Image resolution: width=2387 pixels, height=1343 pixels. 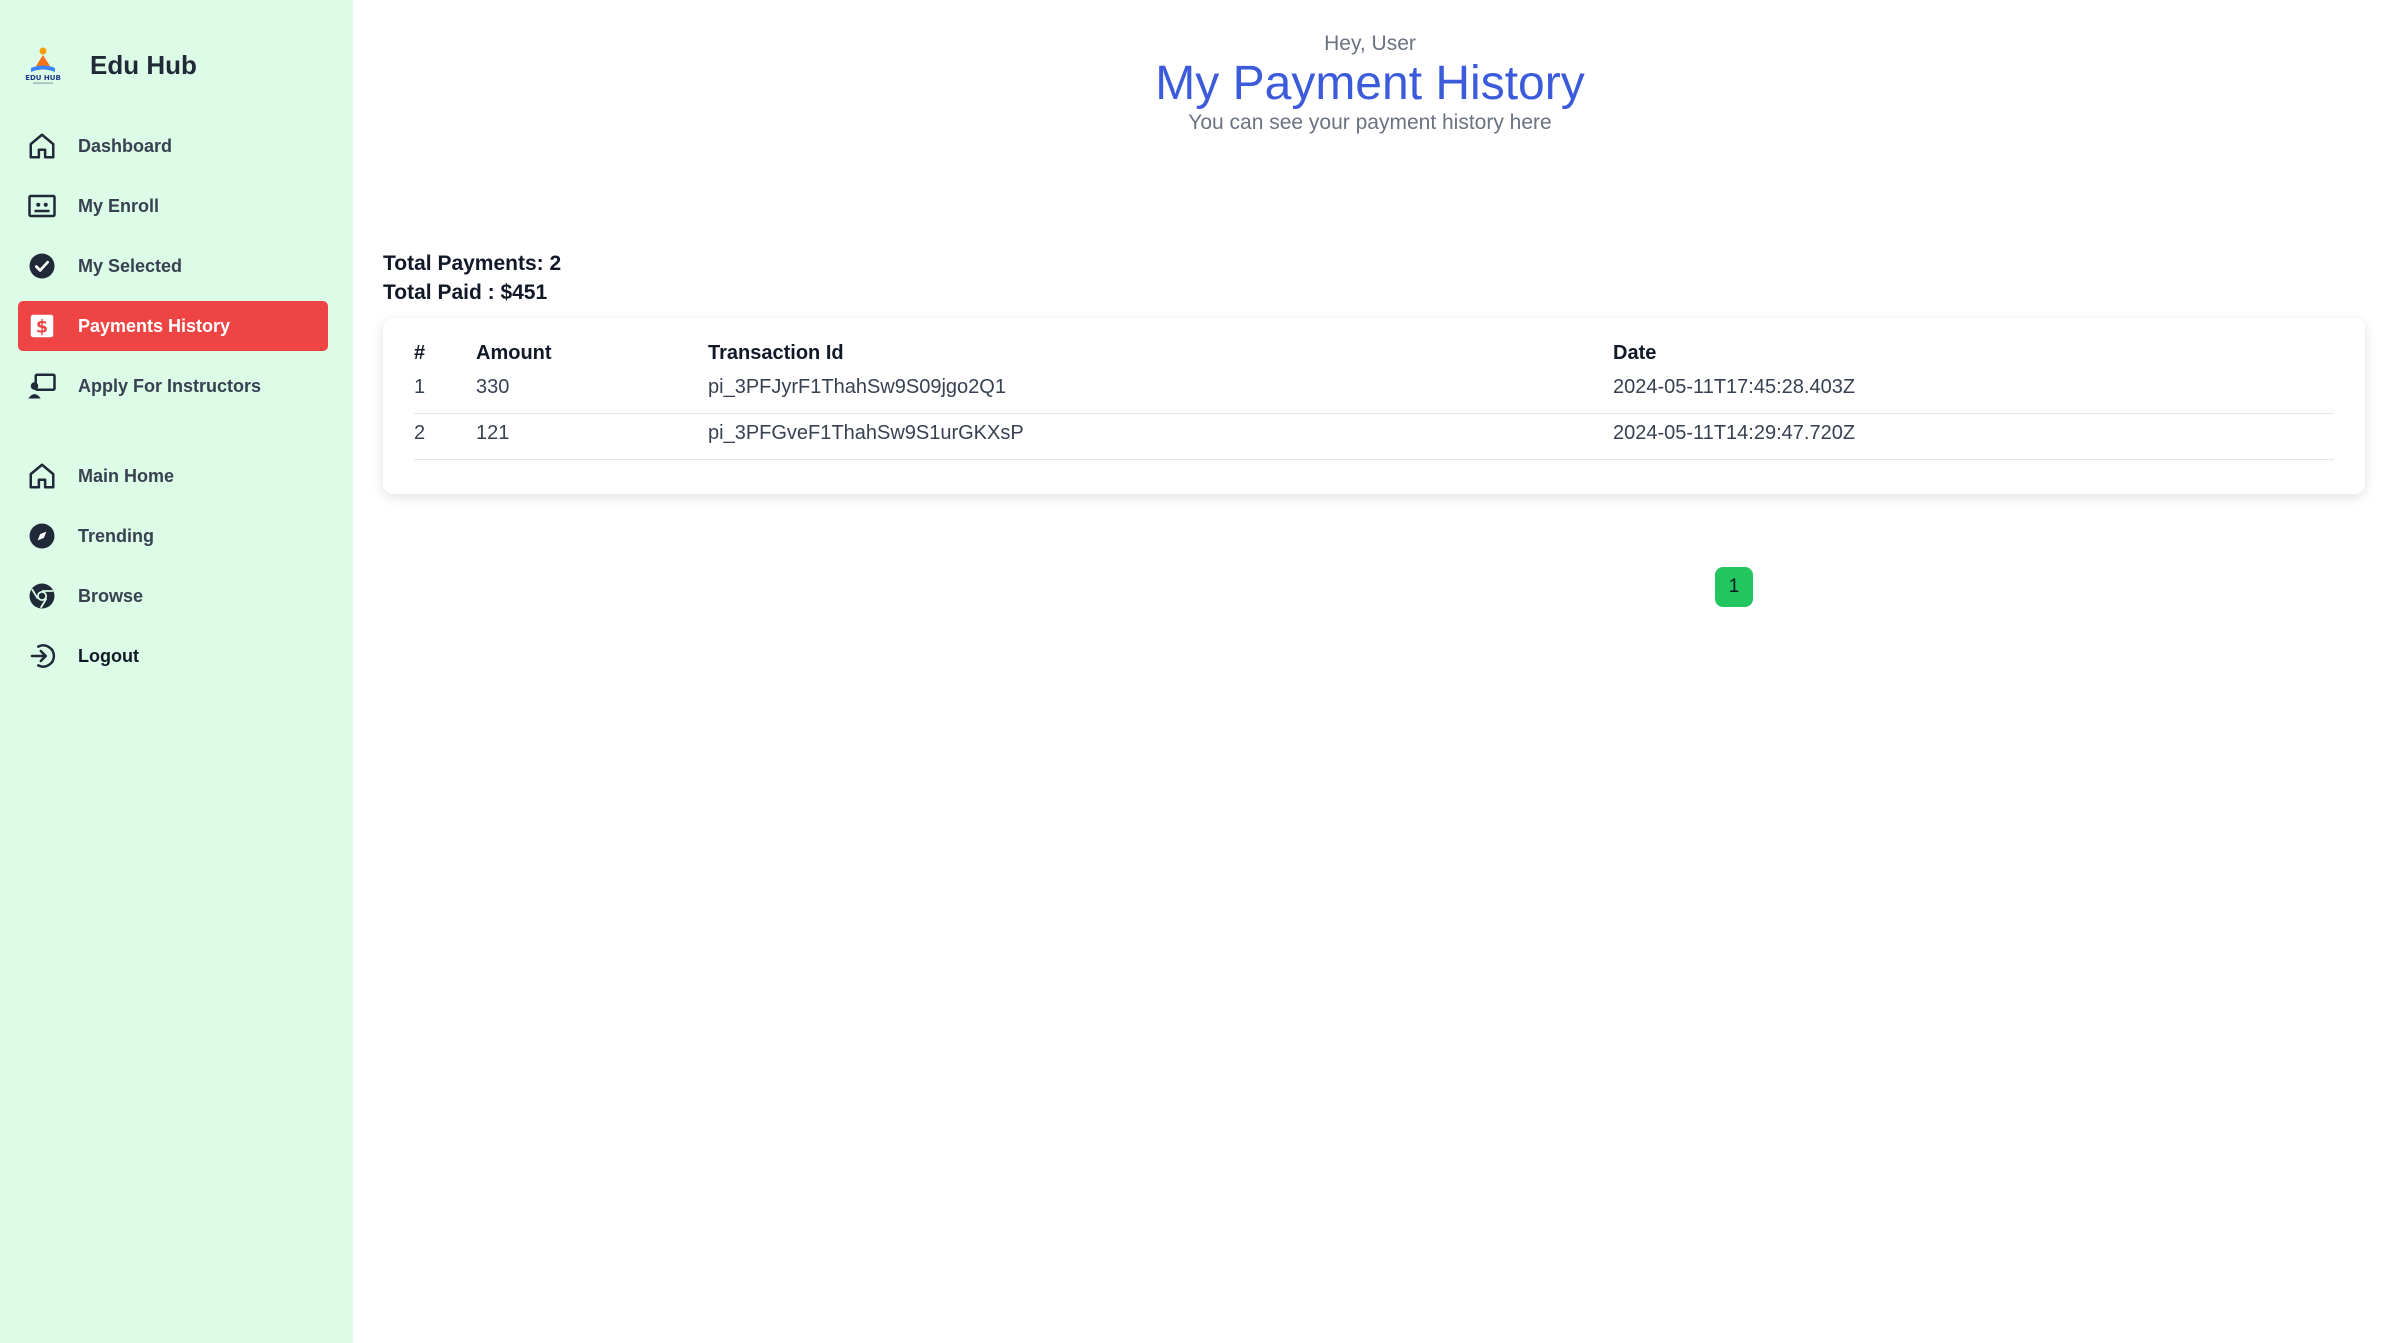 What do you see at coordinates (43, 78) in the screenshot?
I see `logo-text: EDU HUB` at bounding box center [43, 78].